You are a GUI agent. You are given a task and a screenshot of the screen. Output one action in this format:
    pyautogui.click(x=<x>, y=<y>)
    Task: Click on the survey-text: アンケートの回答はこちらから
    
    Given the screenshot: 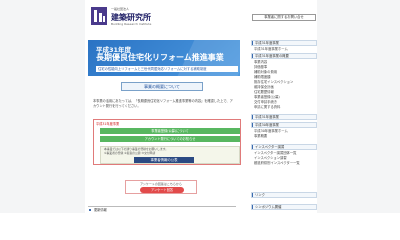 What is the action you would take?
    pyautogui.click(x=161, y=184)
    